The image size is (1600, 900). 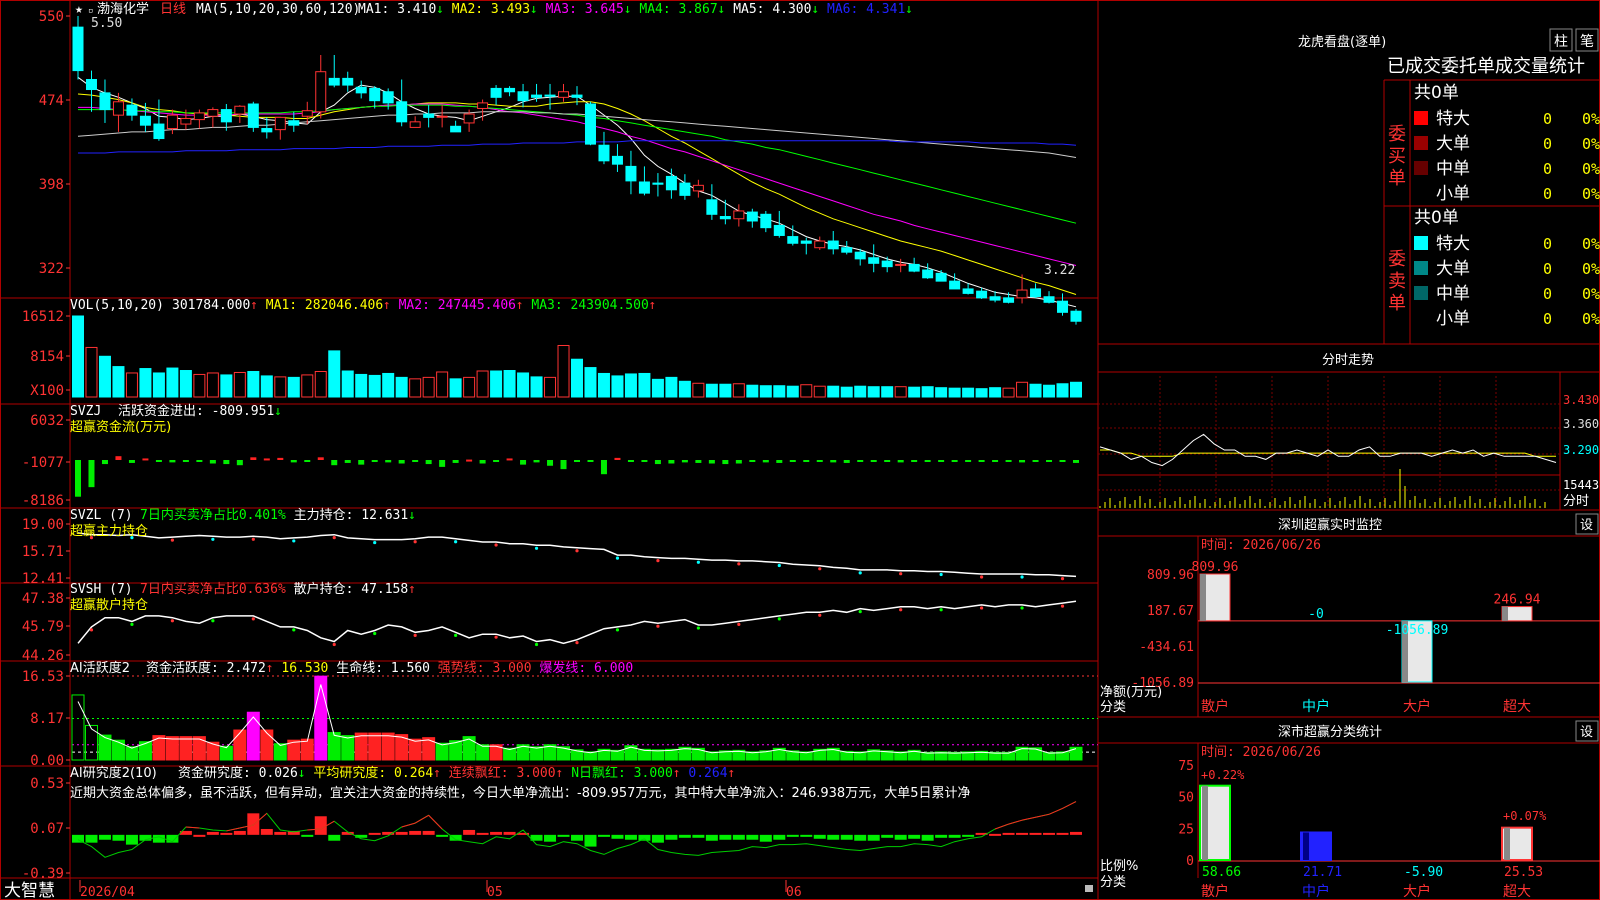 What do you see at coordinates (43, 627) in the screenshot?
I see `layer-svsh-ytick-1: 45.79` at bounding box center [43, 627].